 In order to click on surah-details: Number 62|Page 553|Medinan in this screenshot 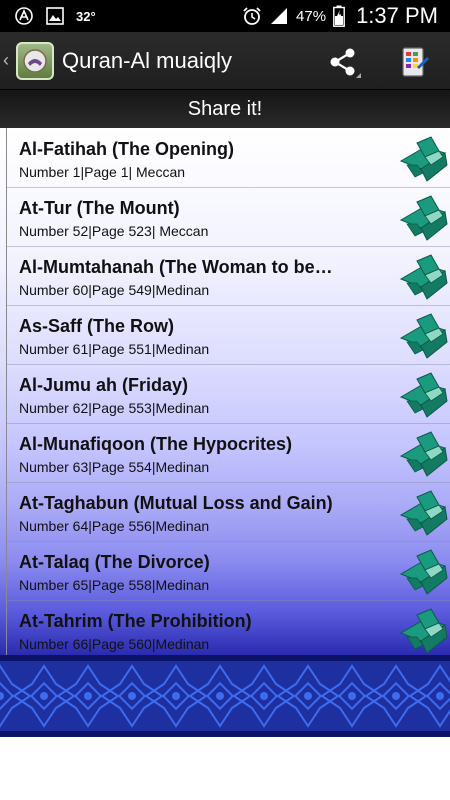, I will do `click(114, 408)`.